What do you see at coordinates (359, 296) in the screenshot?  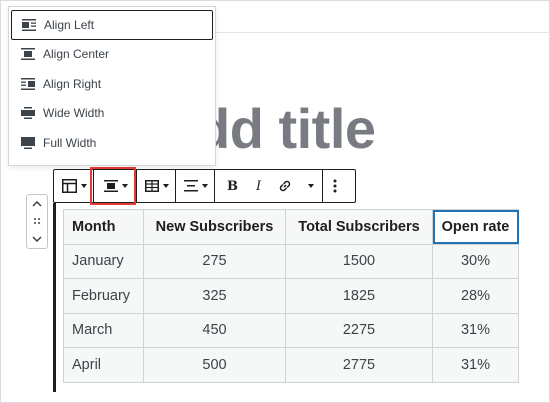 I see `table-cell: 1825` at bounding box center [359, 296].